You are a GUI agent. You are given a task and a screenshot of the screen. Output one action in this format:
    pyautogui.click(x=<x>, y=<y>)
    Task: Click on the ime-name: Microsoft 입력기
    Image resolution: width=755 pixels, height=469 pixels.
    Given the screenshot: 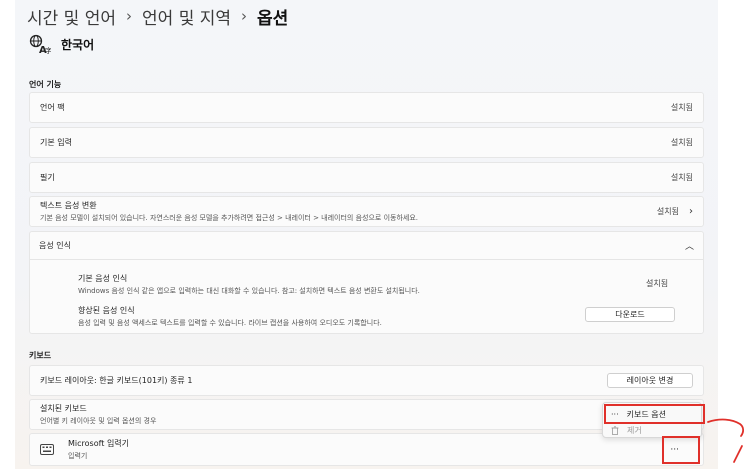 What is the action you would take?
    pyautogui.click(x=99, y=443)
    